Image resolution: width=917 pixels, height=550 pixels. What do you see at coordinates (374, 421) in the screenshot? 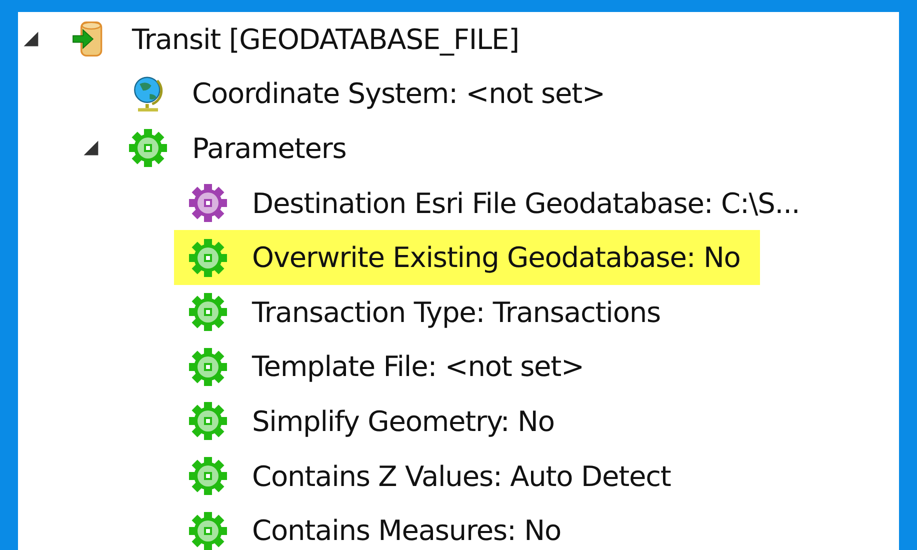
I see `tree-item: Simplify Geometry: No` at bounding box center [374, 421].